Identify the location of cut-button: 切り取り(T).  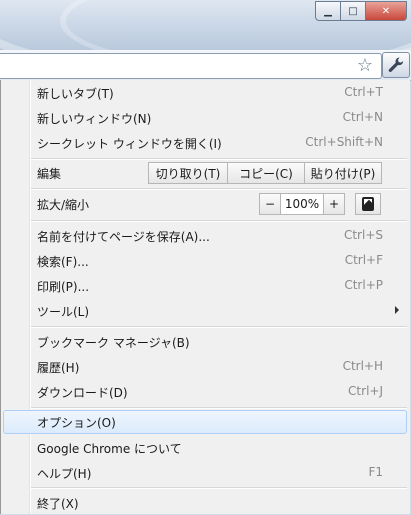
(188, 173).